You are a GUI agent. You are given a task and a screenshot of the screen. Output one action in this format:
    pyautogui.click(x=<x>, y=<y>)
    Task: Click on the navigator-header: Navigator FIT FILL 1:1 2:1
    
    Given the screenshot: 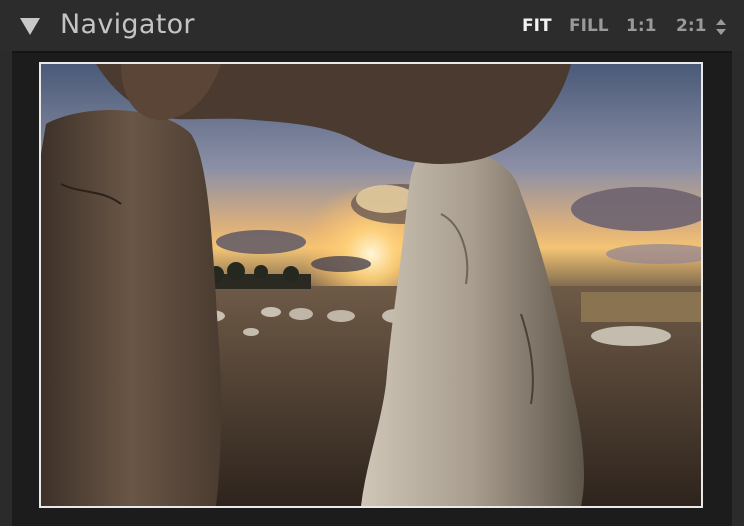 What is the action you would take?
    pyautogui.click(x=372, y=26)
    